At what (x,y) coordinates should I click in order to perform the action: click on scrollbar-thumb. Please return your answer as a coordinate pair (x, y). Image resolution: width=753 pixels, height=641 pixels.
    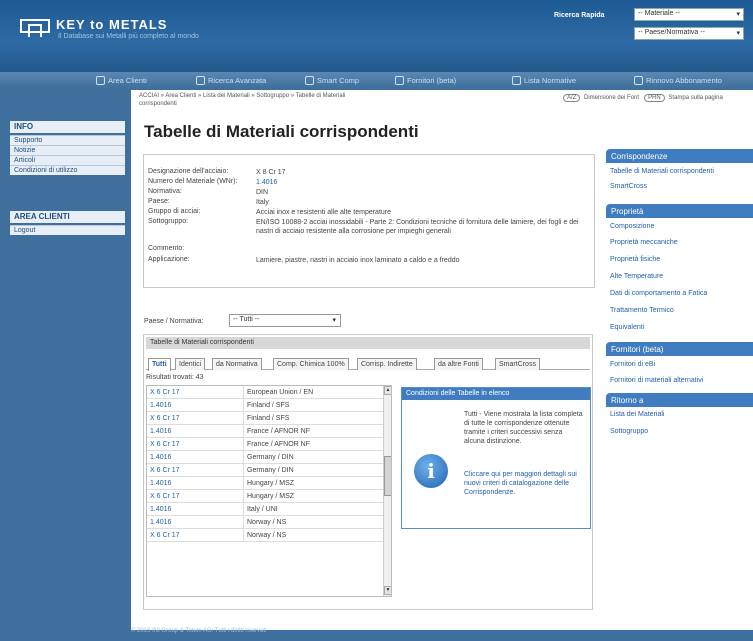
    Looking at the image, I should click on (387, 476).